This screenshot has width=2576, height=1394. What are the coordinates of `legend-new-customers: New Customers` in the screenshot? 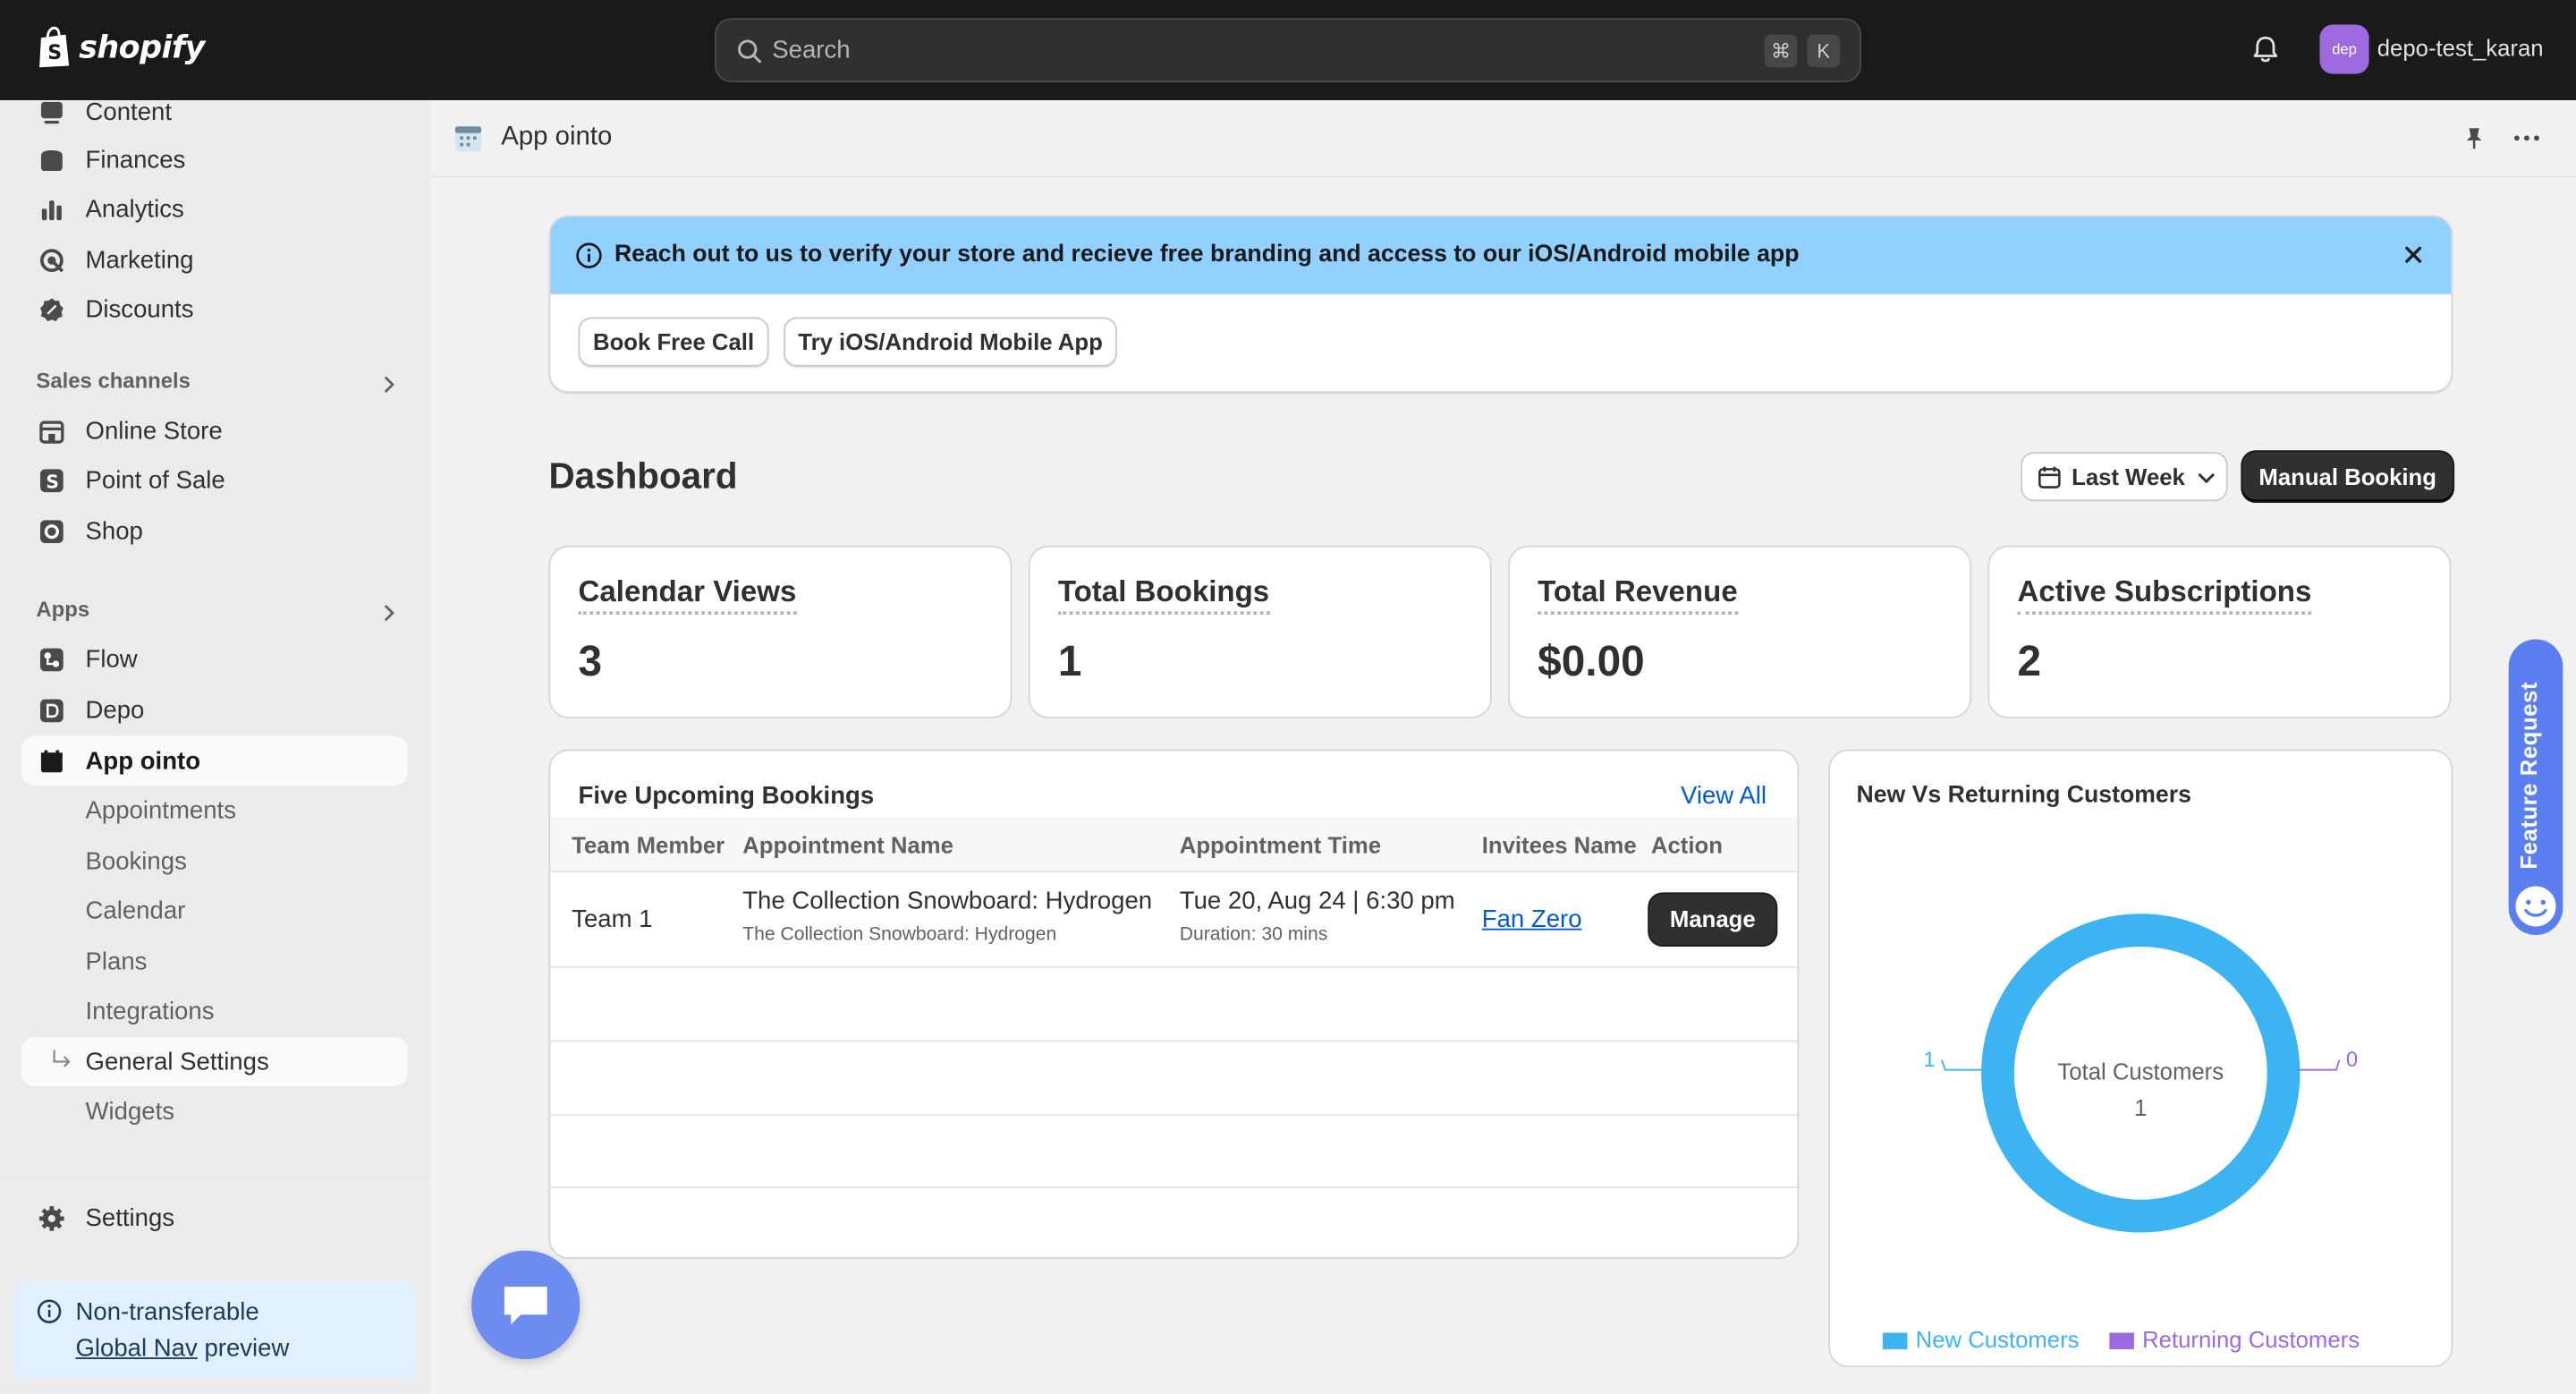 It's located at (1981, 1340).